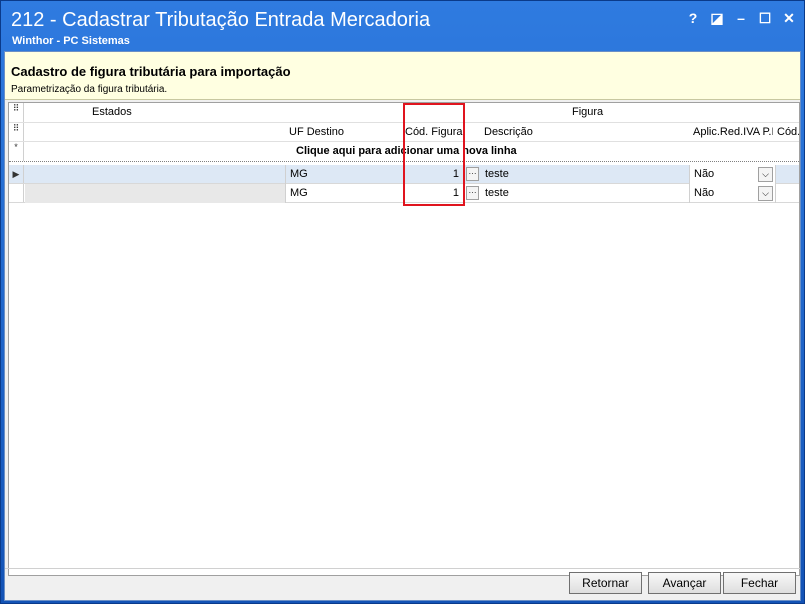  What do you see at coordinates (16, 151) in the screenshot?
I see `new-row-indicator-icon: *` at bounding box center [16, 151].